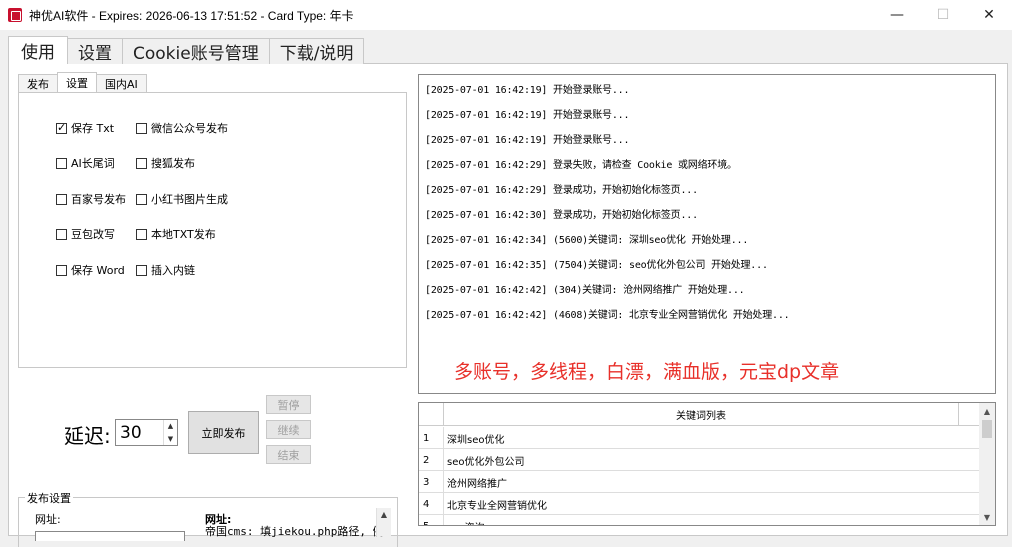 This screenshot has width=1012, height=547. Describe the element at coordinates (987, 429) in the screenshot. I see `scroll-thumb` at that location.